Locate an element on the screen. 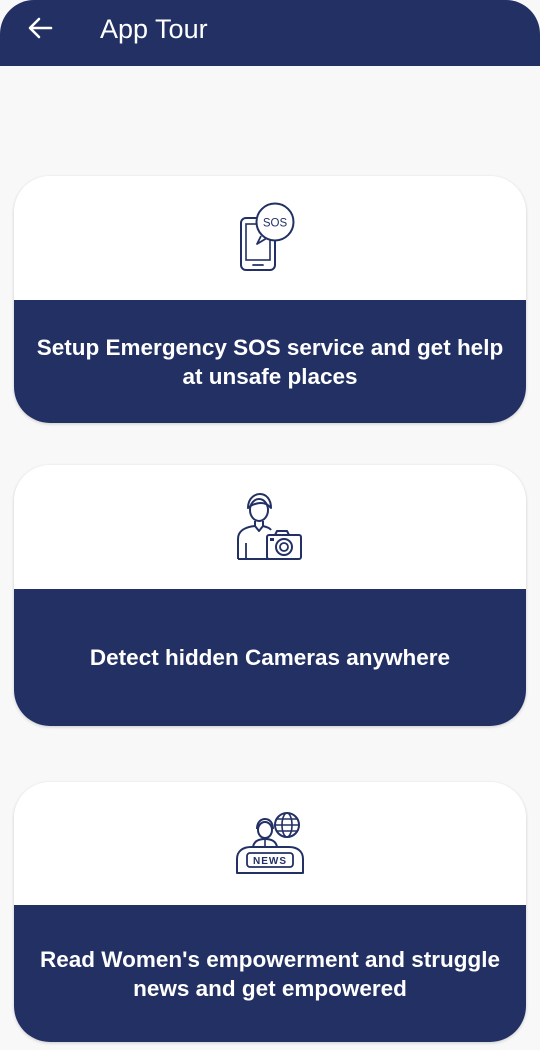 The width and height of the screenshot is (540, 1050). sos-phone-icon: SOS is located at coordinates (270, 238).